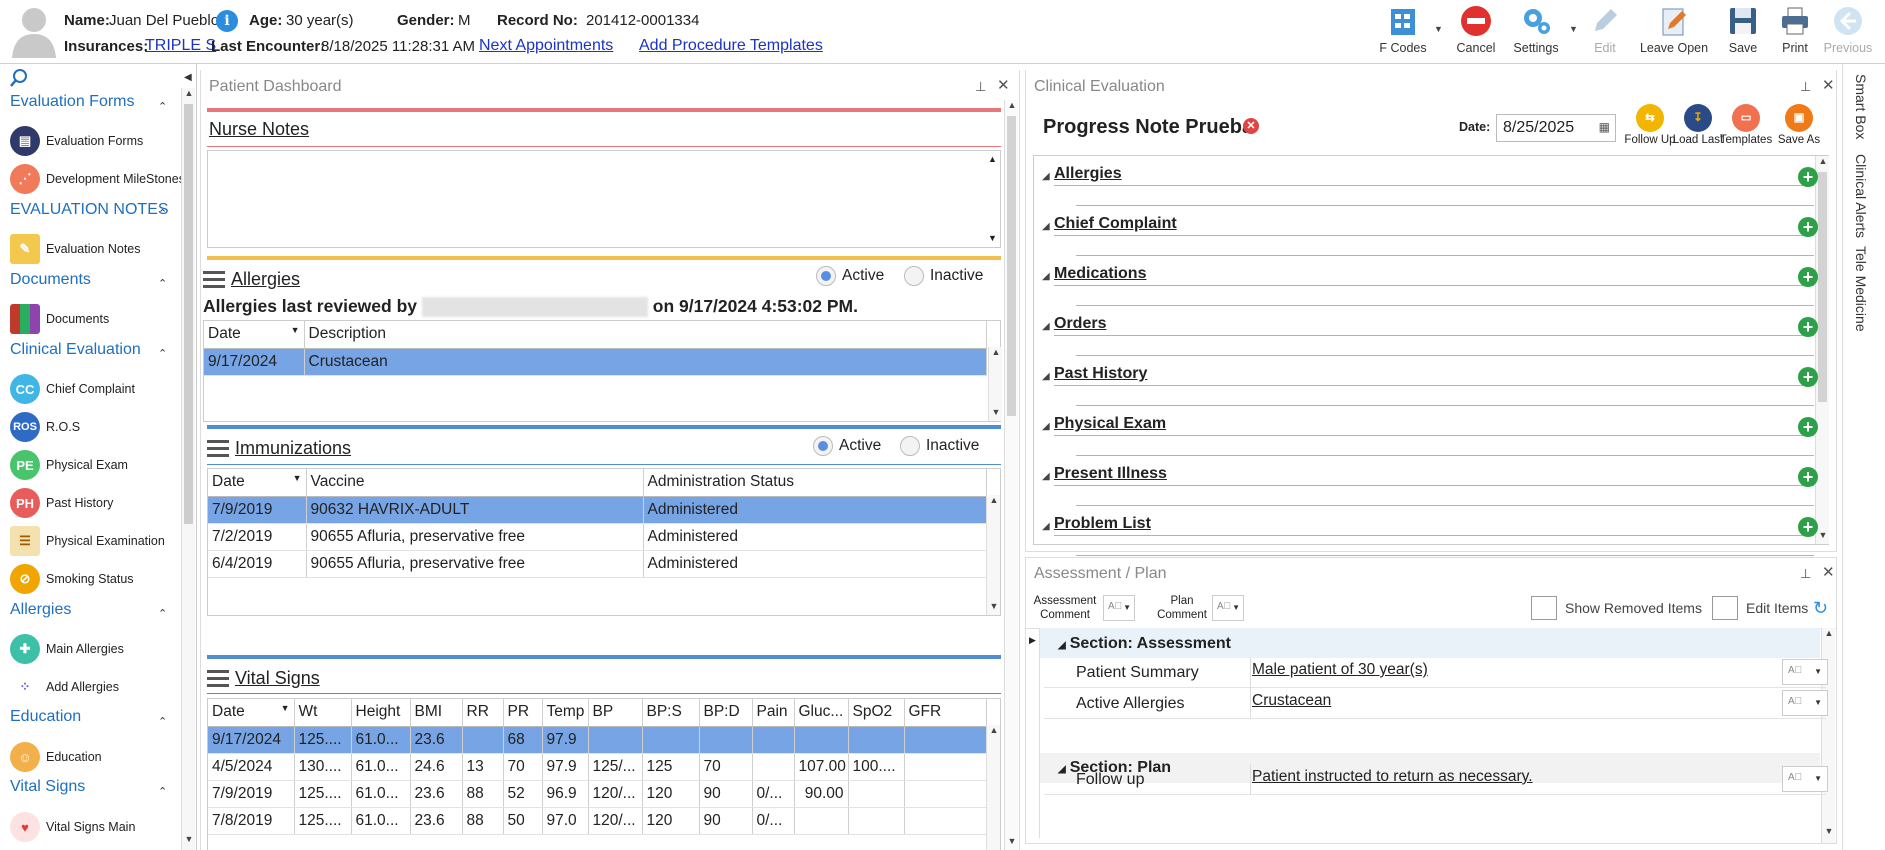 The height and width of the screenshot is (850, 1885). I want to click on section-vital-signs: Vital Signs, so click(47, 787).